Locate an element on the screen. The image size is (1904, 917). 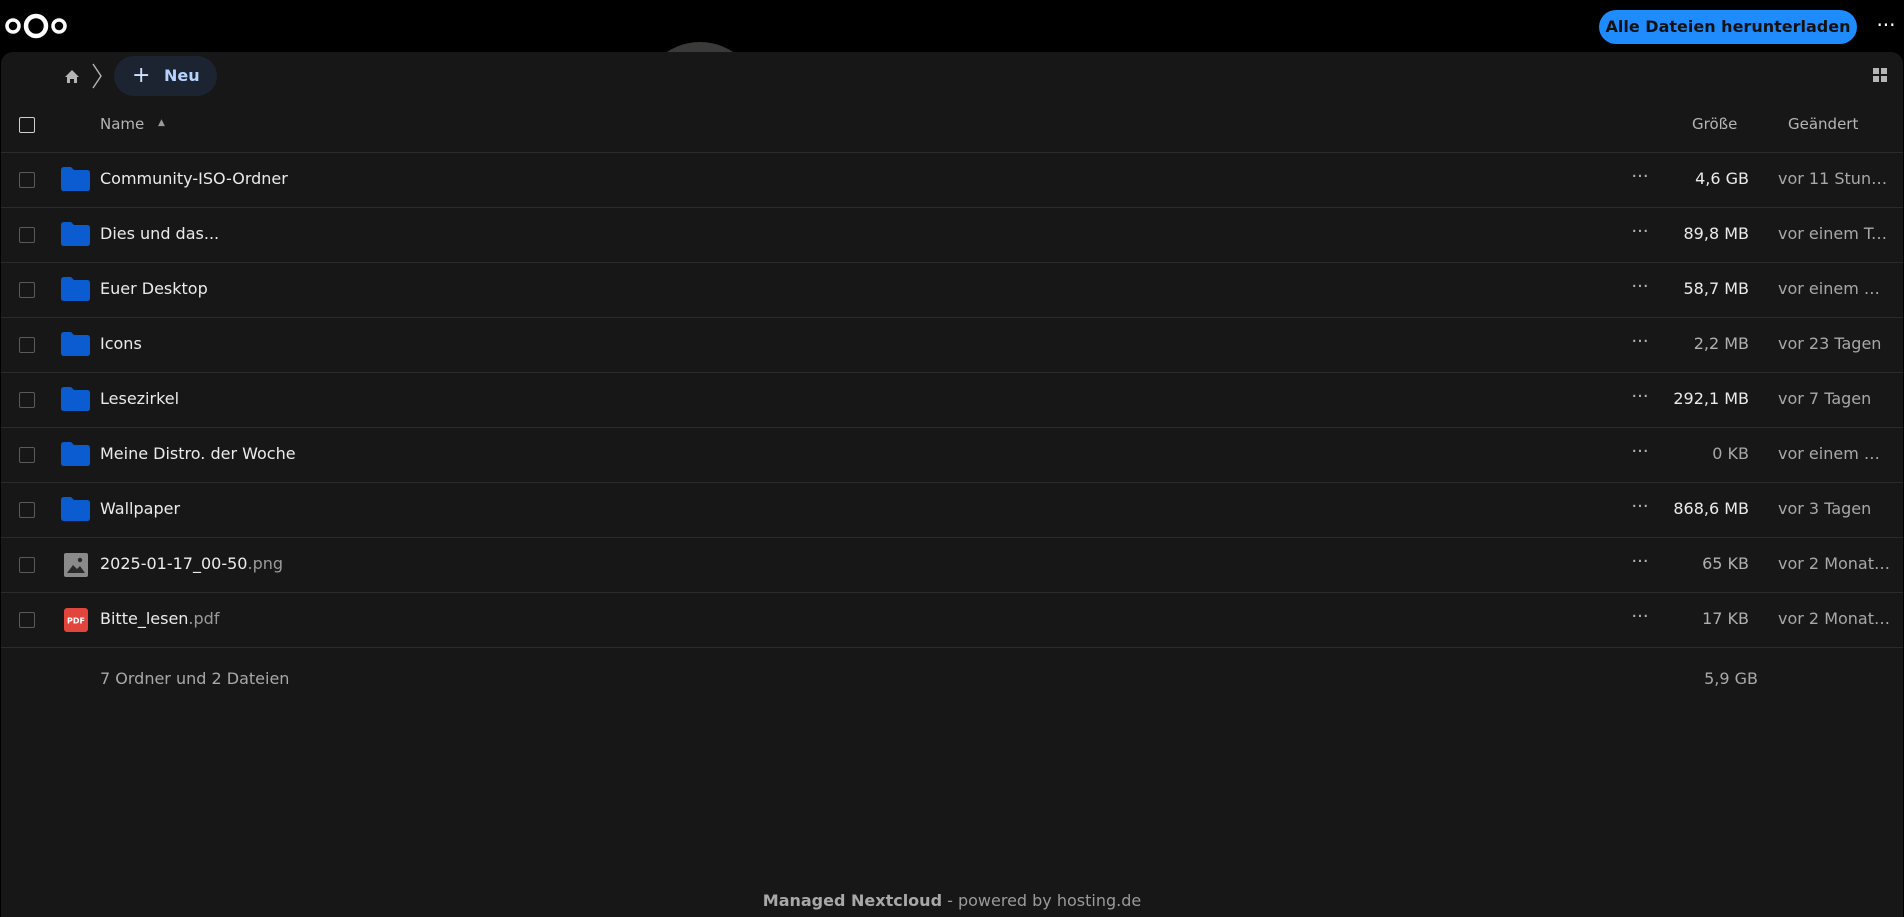
download-all-button: Alle Dateien herunterladen is located at coordinates (1728, 27).